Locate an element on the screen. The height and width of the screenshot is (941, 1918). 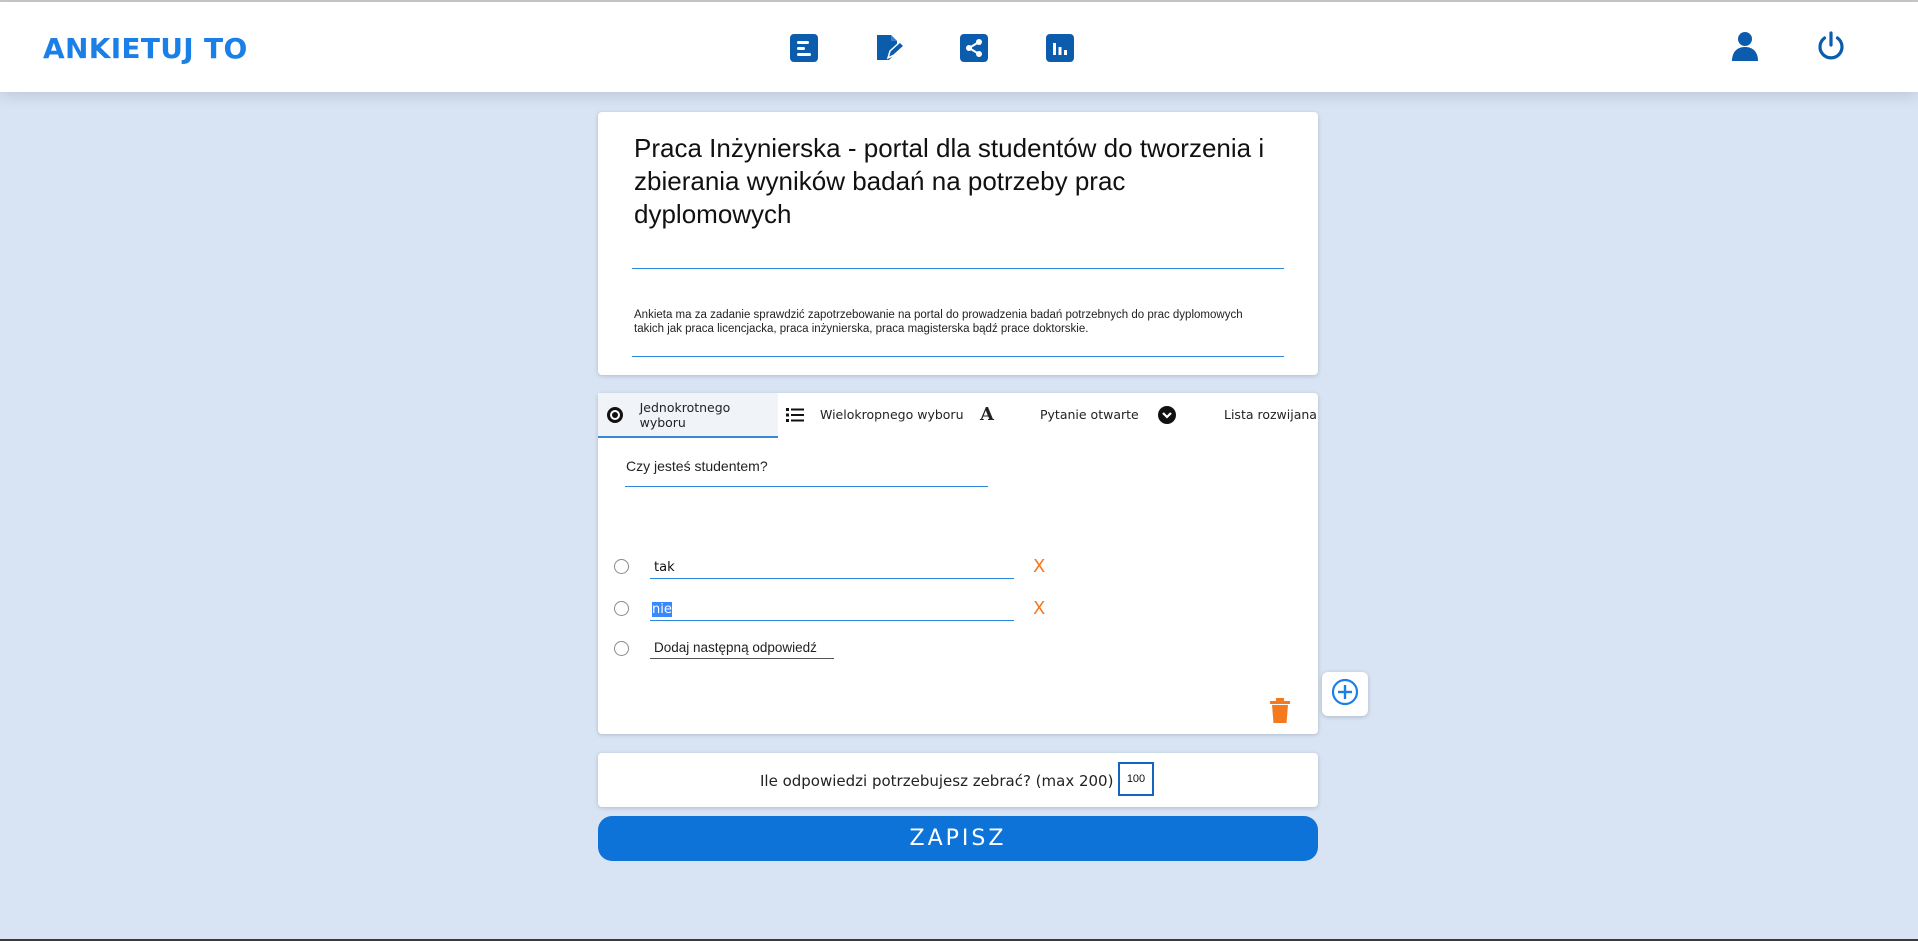
top-navigation-bar: ANKIETUJ TO is located at coordinates (959, 47).